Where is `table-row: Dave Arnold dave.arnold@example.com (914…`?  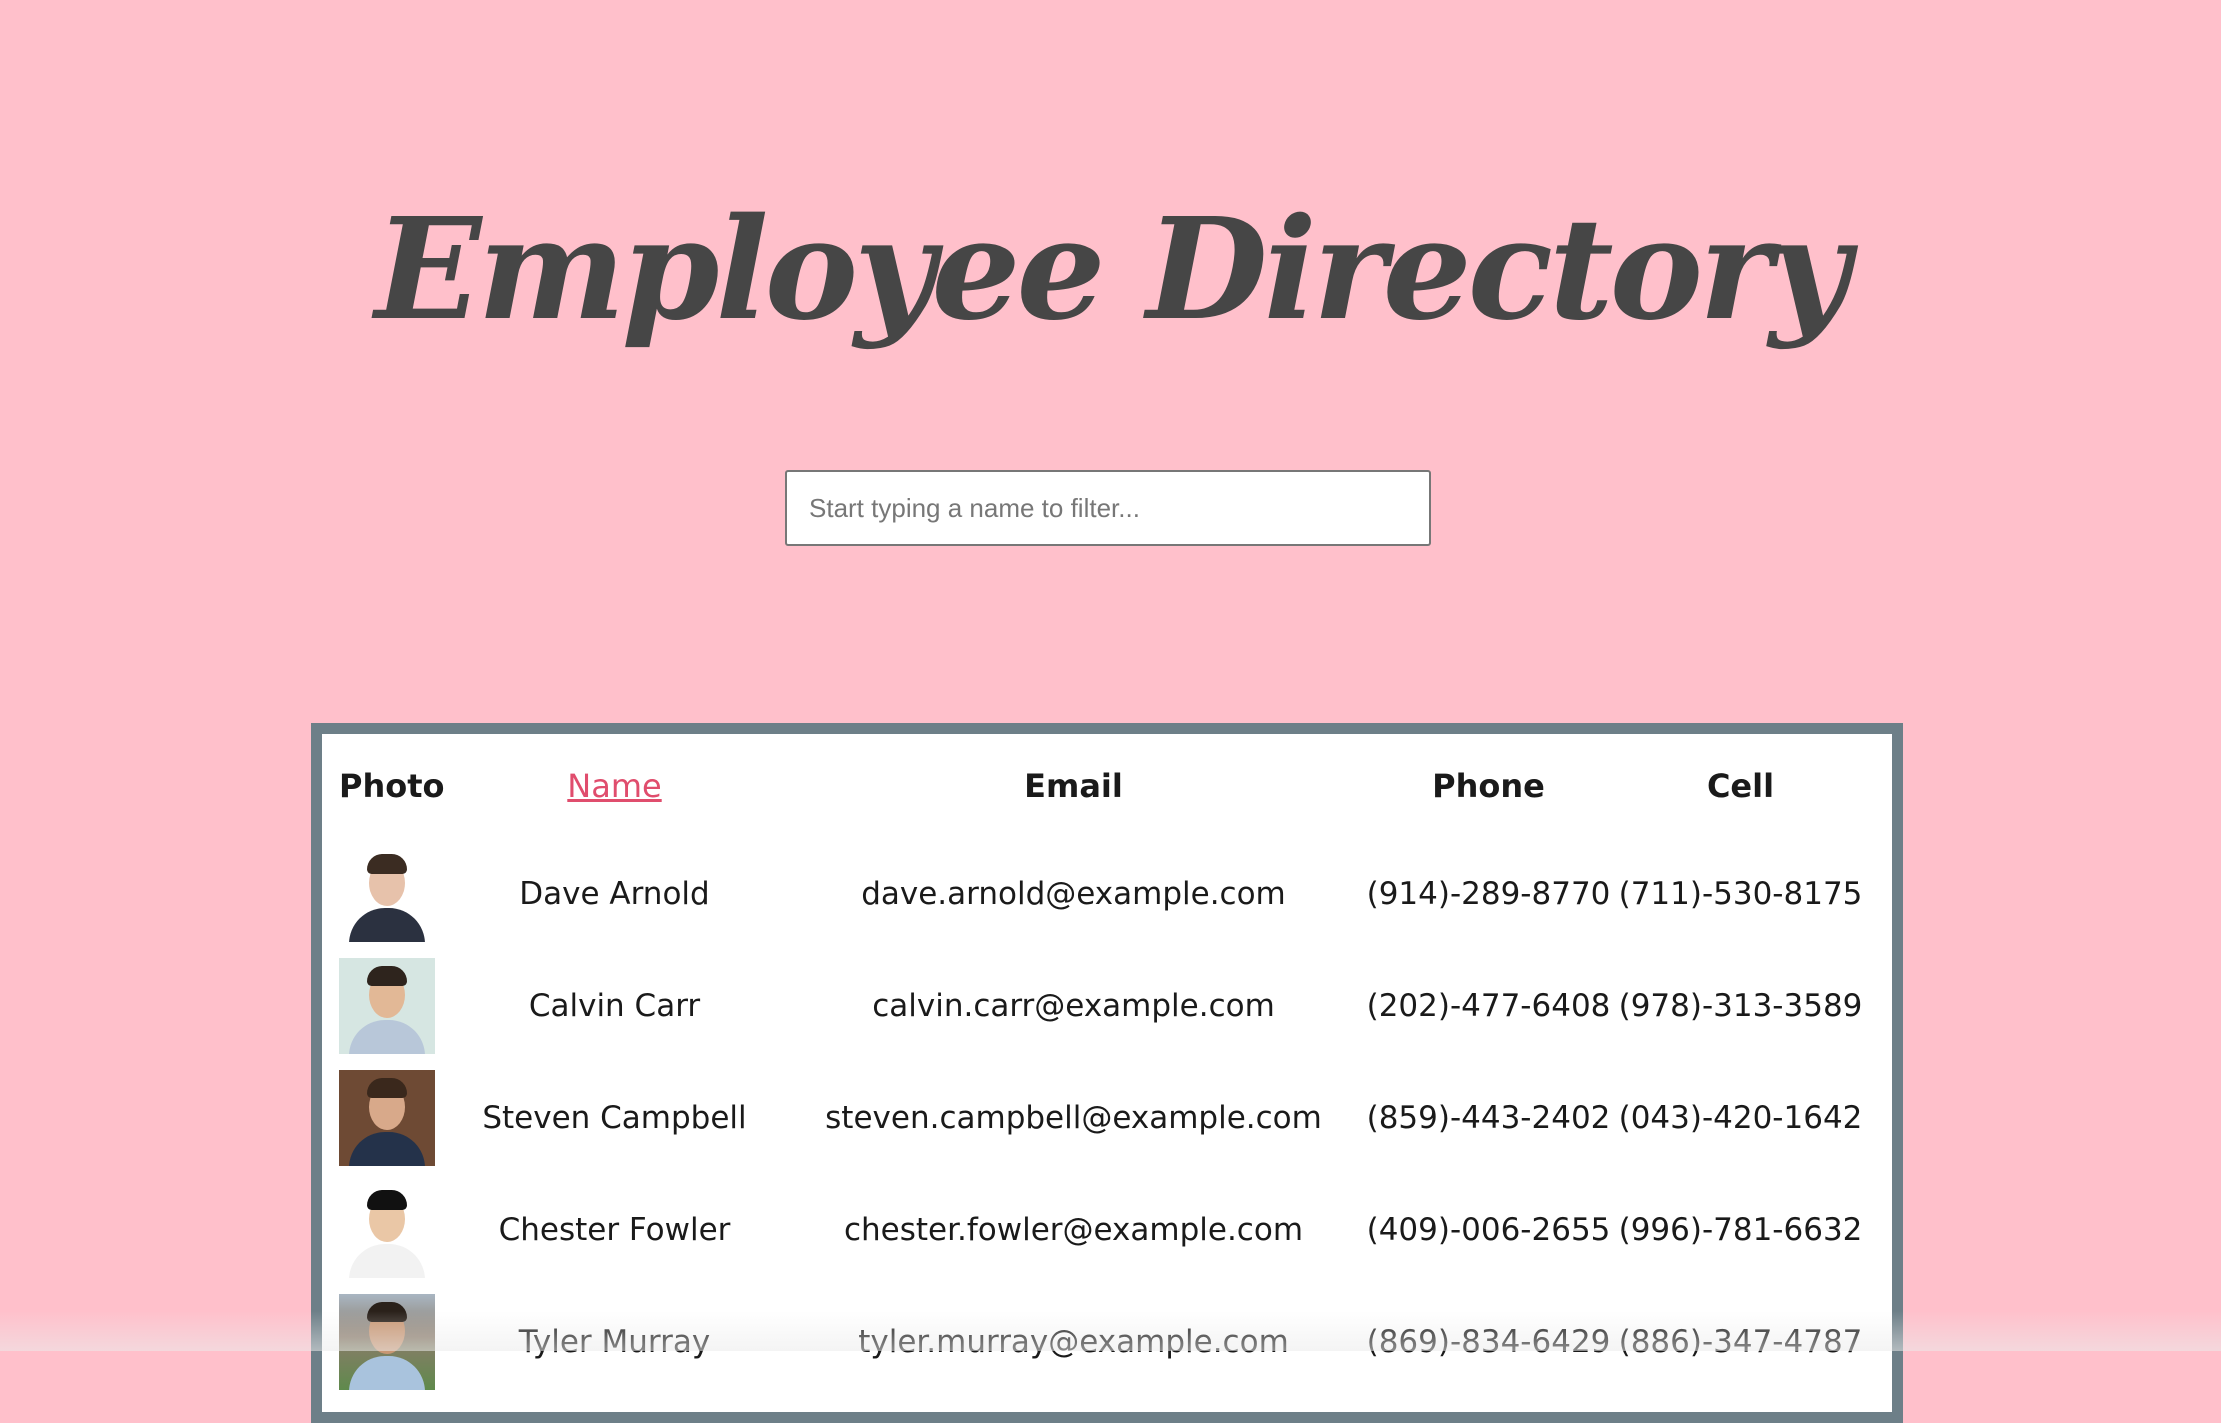 table-row: Dave Arnold dave.arnold@example.com (914… is located at coordinates (1103, 894).